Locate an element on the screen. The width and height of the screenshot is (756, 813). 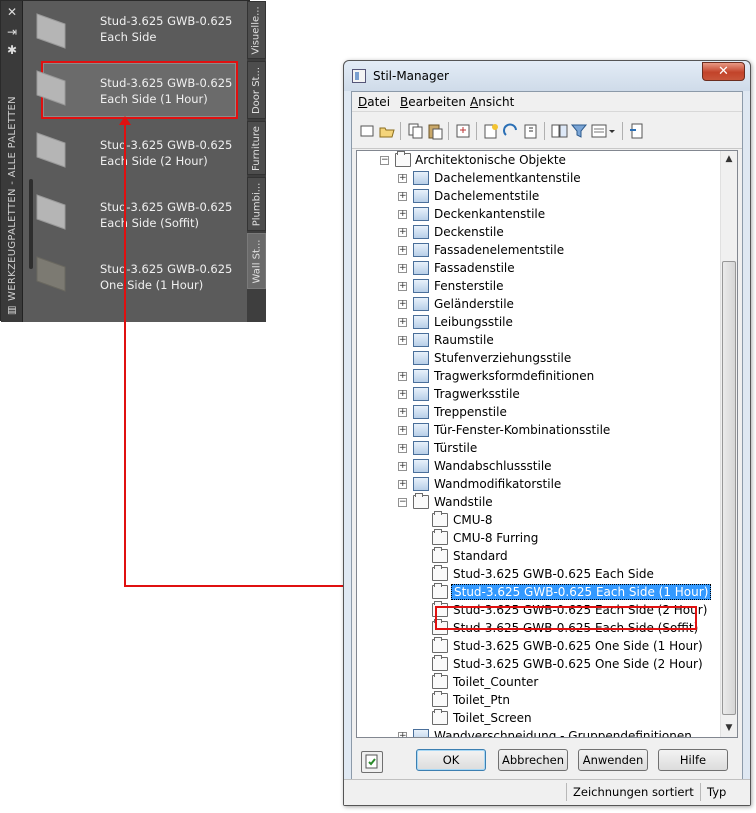
status-separator is located at coordinates (566, 792).